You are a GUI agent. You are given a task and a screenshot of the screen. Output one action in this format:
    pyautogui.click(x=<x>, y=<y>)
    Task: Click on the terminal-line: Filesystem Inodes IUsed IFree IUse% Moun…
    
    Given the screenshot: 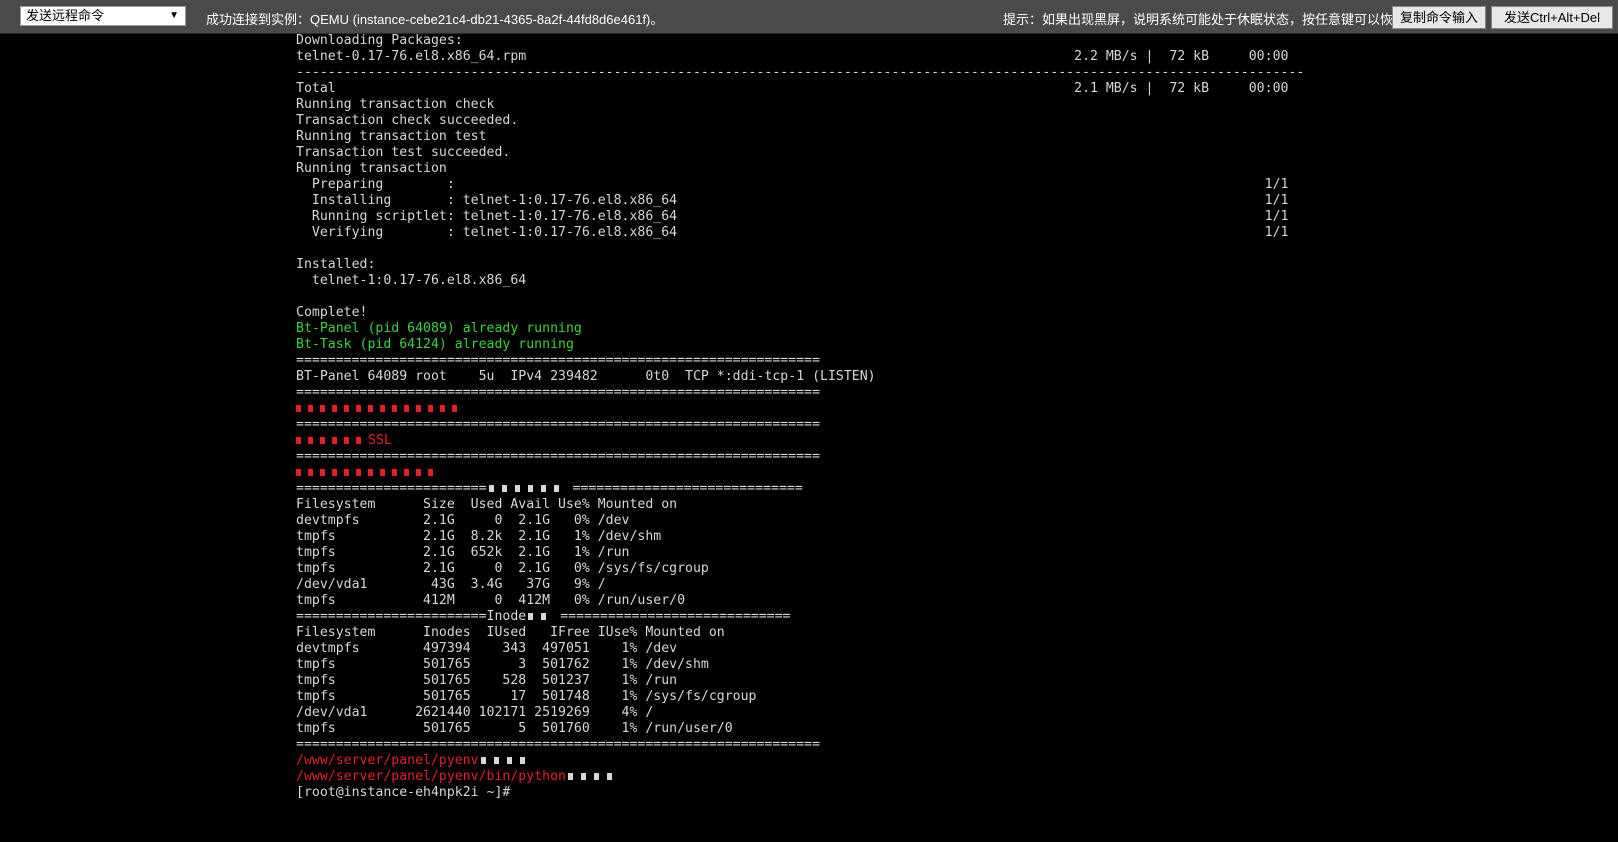 What is the action you would take?
    pyautogui.click(x=510, y=632)
    